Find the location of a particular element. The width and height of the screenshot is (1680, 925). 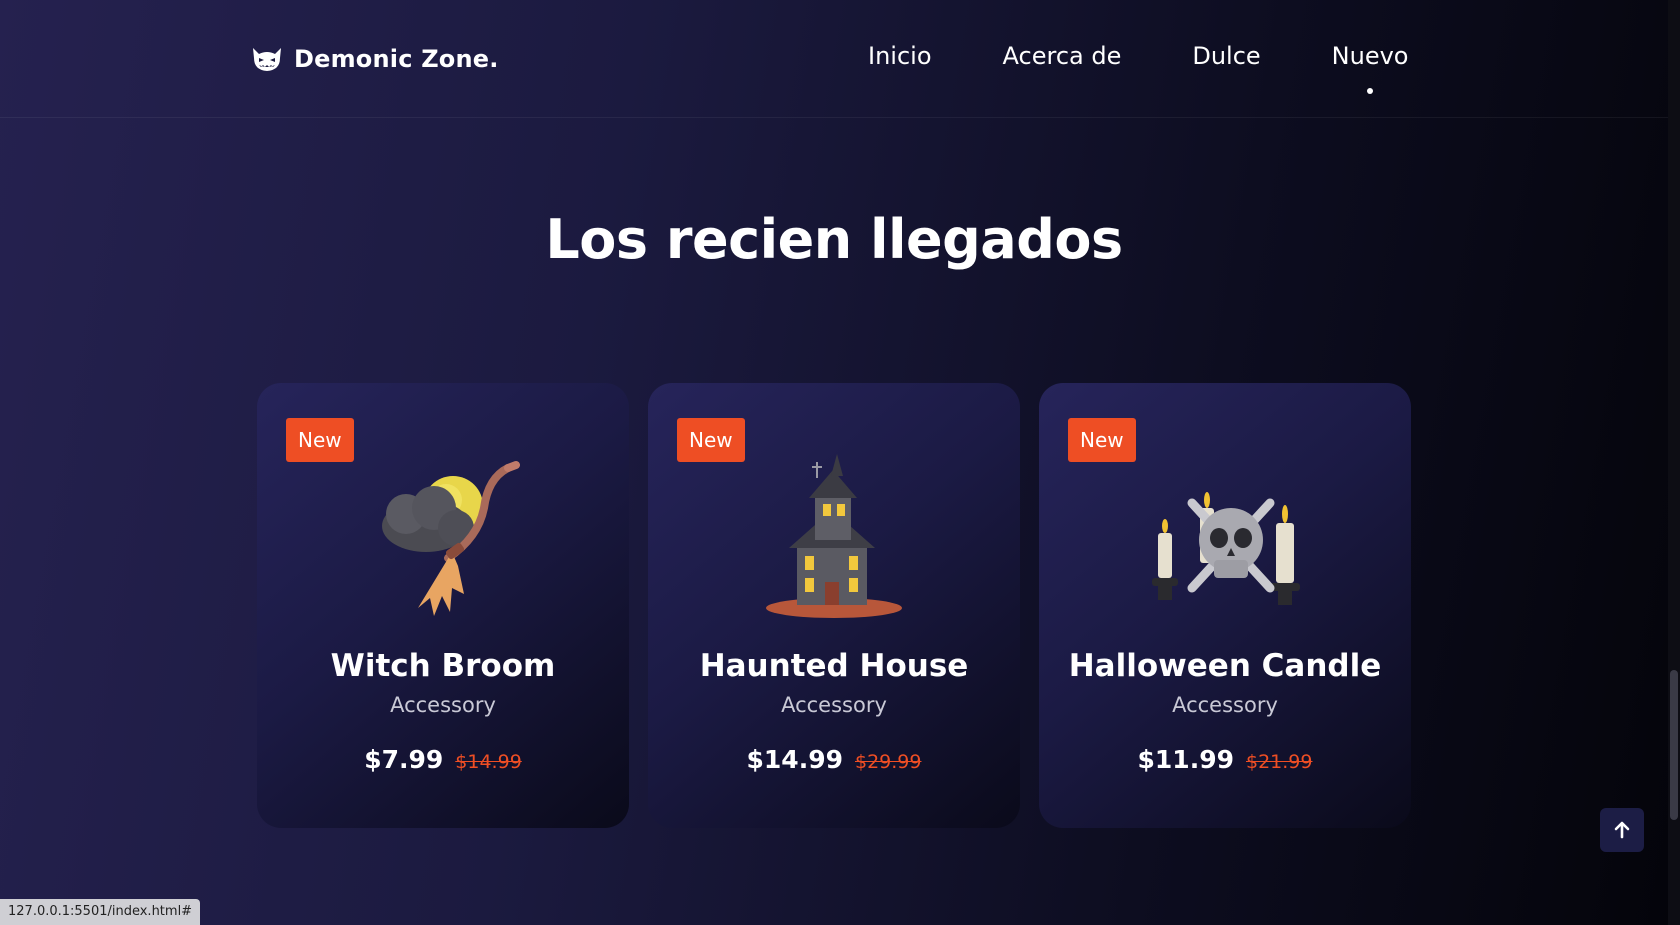

skull-candle-icon is located at coordinates (1226, 548).